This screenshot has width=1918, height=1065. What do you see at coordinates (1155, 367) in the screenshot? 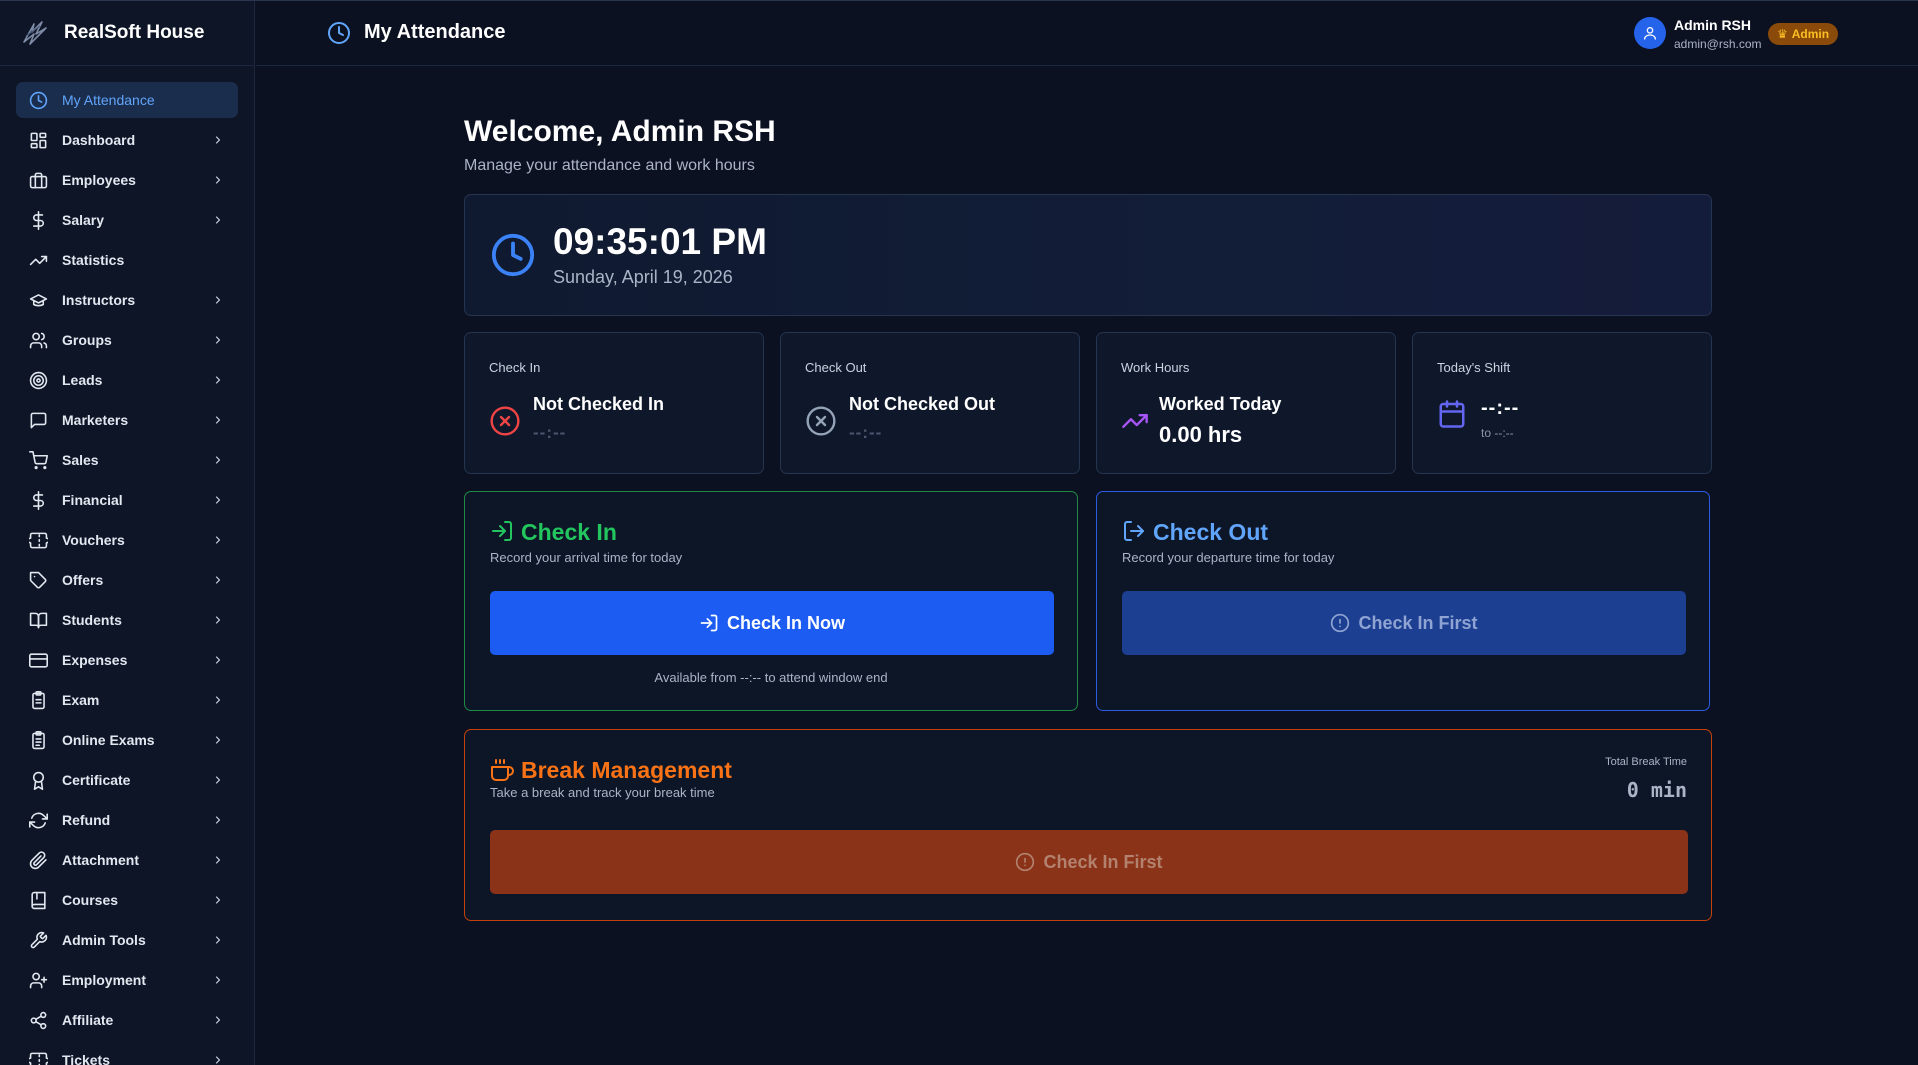
I see `work-hours-label: Work Hours` at bounding box center [1155, 367].